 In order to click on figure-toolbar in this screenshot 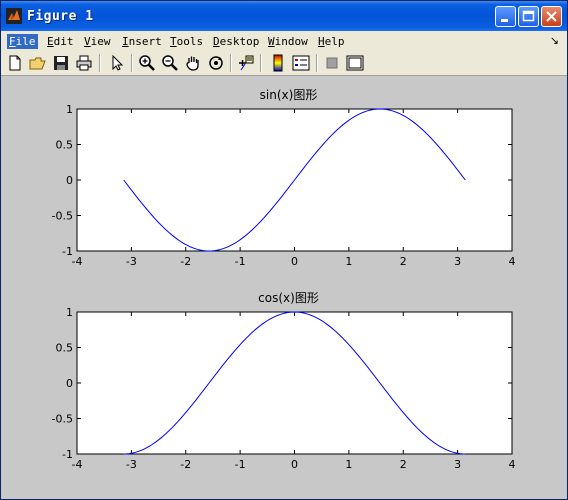, I will do `click(284, 63)`.